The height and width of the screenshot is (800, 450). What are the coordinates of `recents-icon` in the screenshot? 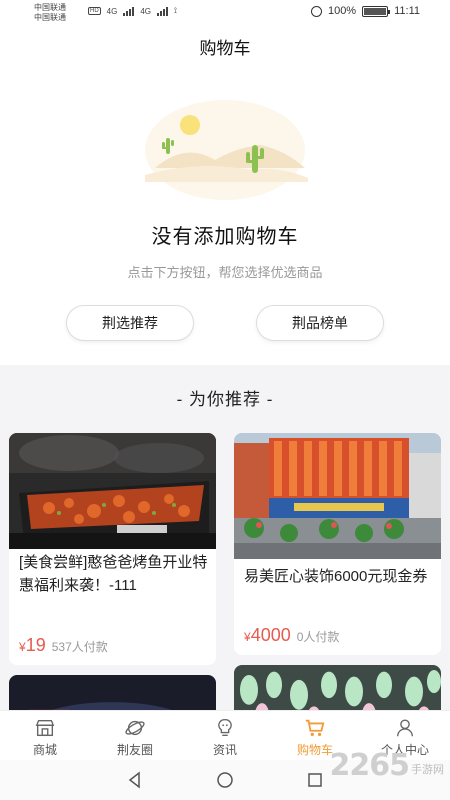 It's located at (315, 780).